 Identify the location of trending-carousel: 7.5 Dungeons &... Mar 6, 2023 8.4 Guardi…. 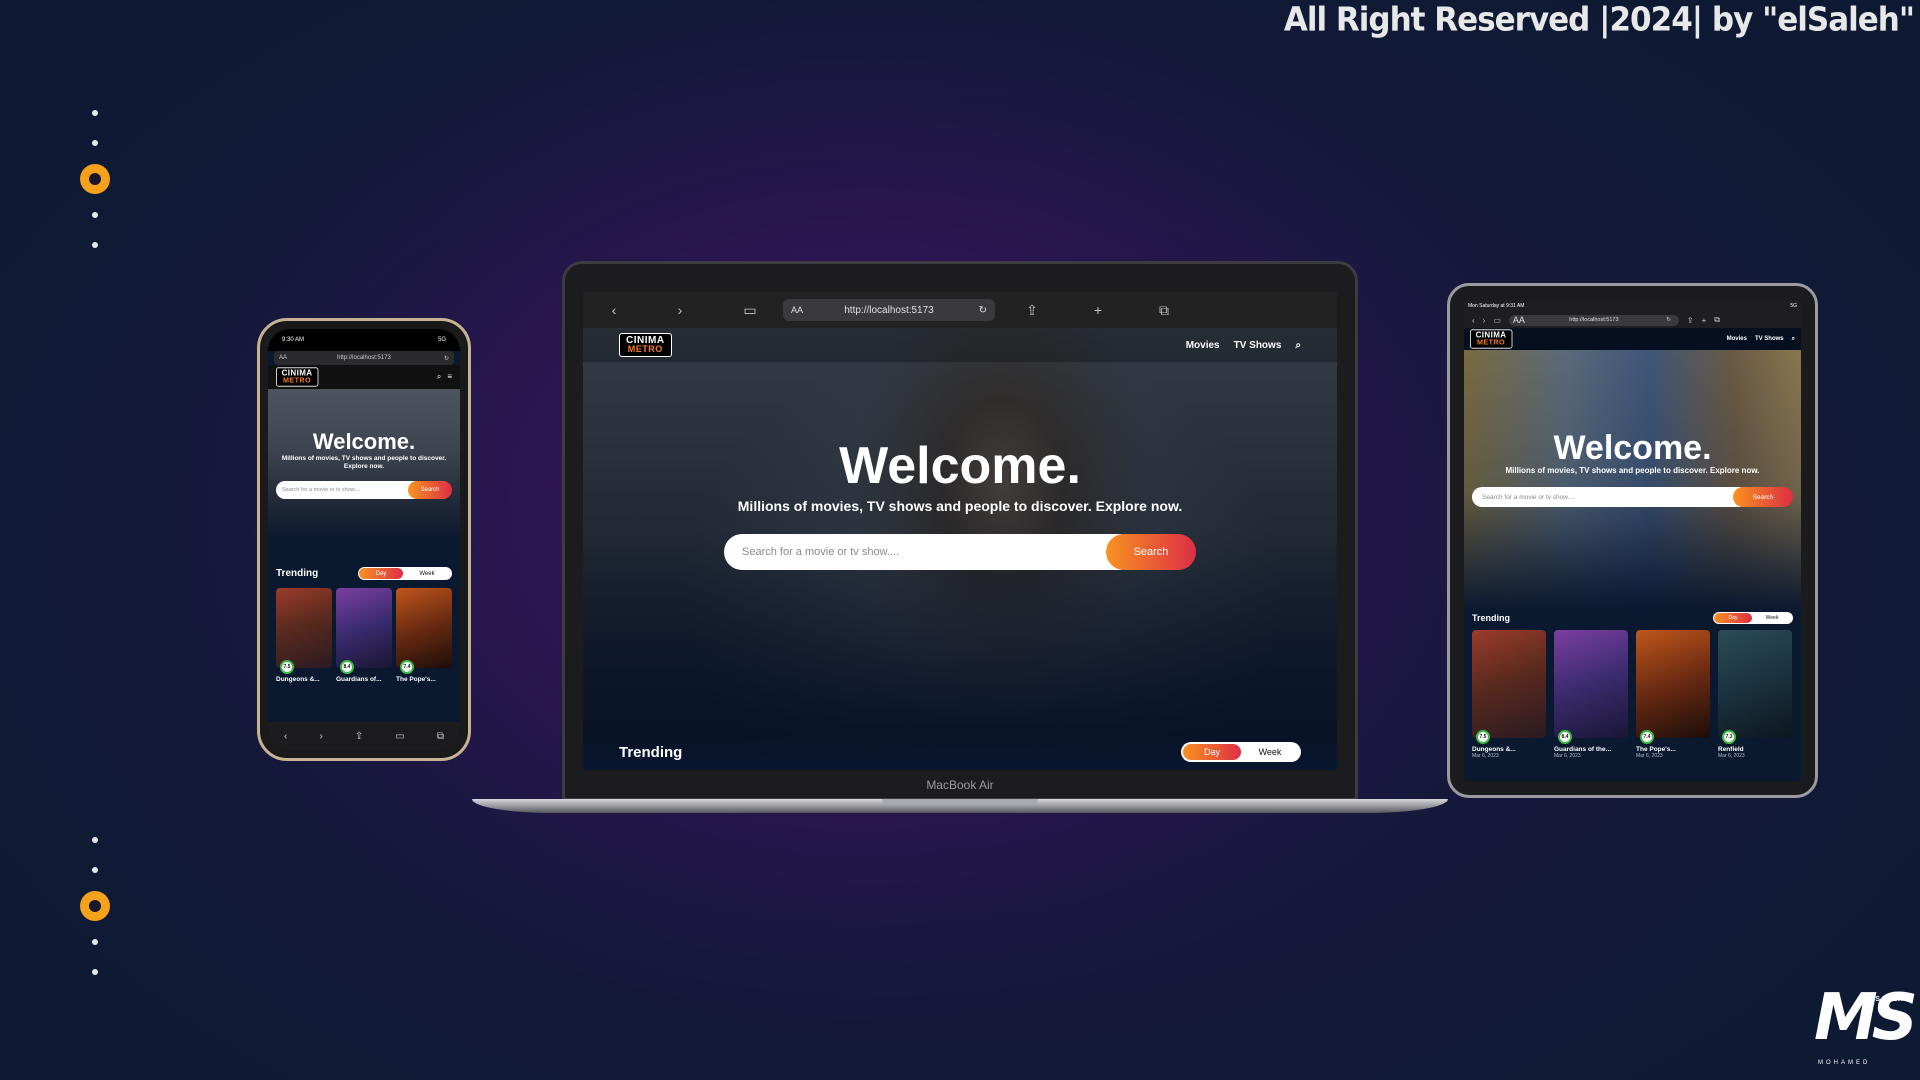
(1632, 694).